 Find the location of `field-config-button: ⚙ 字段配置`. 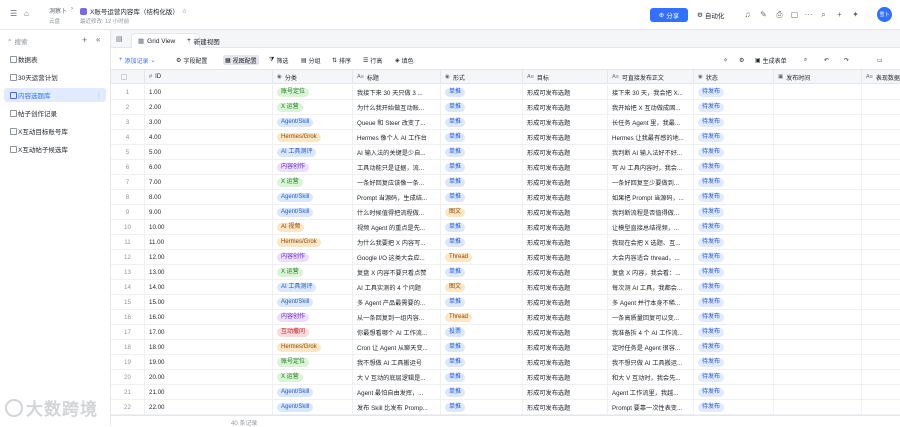

field-config-button: ⚙ 字段配置 is located at coordinates (191, 60).